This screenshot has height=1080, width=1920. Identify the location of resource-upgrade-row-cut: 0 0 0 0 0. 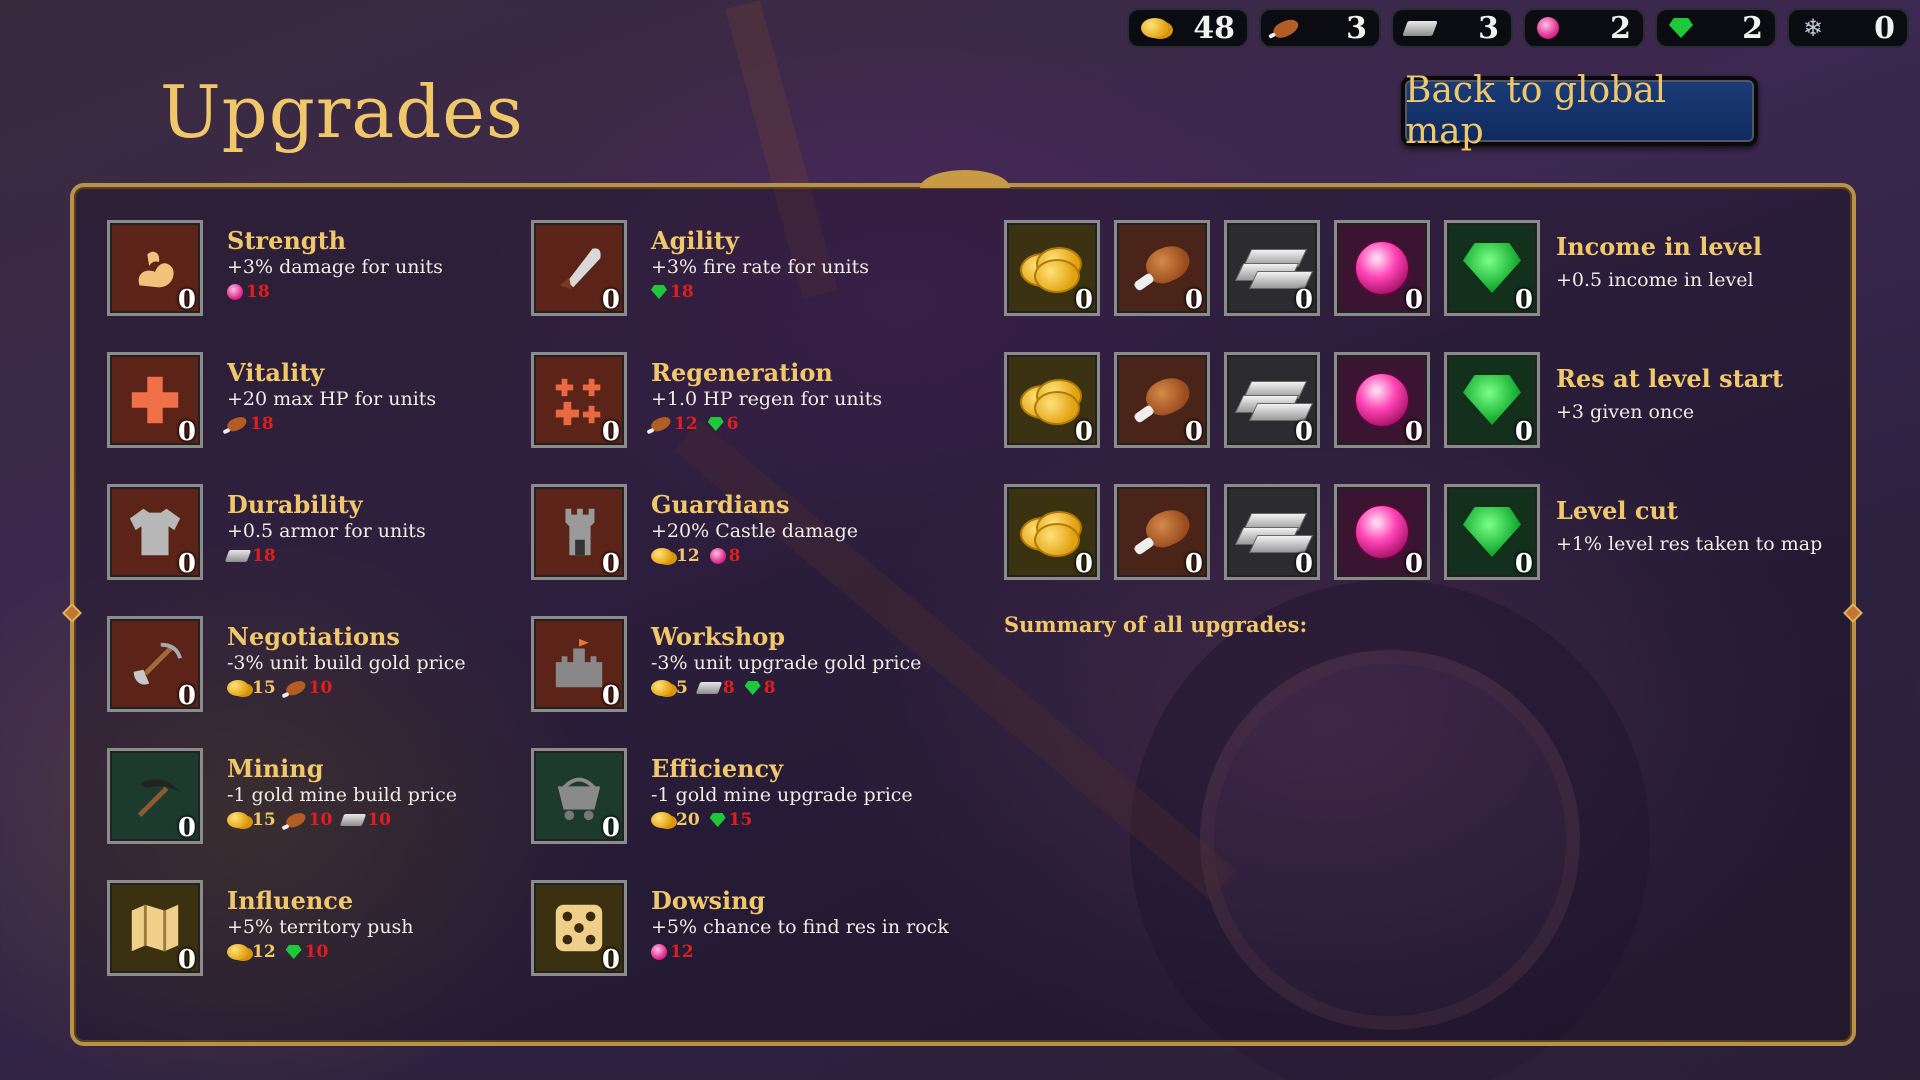
(1272, 532).